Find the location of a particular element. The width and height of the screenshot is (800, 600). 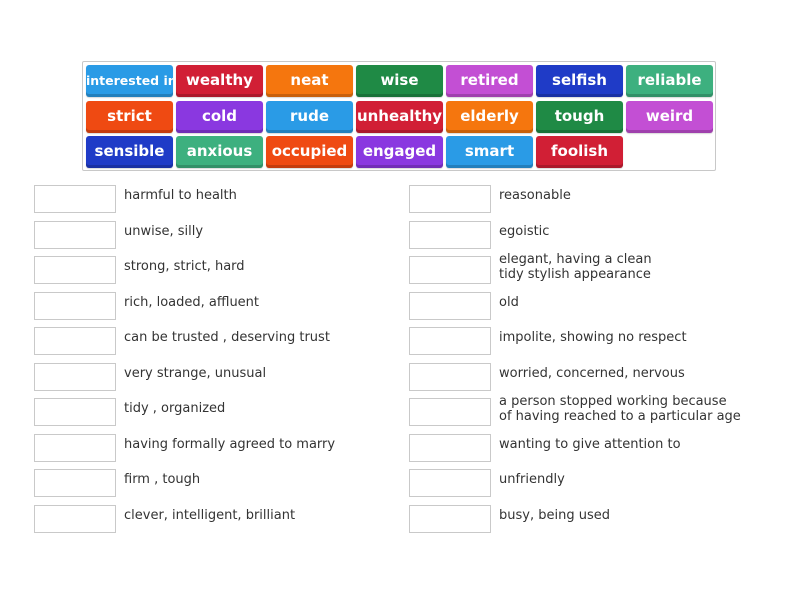

definition-text: harmful to health is located at coordinates (180, 195).